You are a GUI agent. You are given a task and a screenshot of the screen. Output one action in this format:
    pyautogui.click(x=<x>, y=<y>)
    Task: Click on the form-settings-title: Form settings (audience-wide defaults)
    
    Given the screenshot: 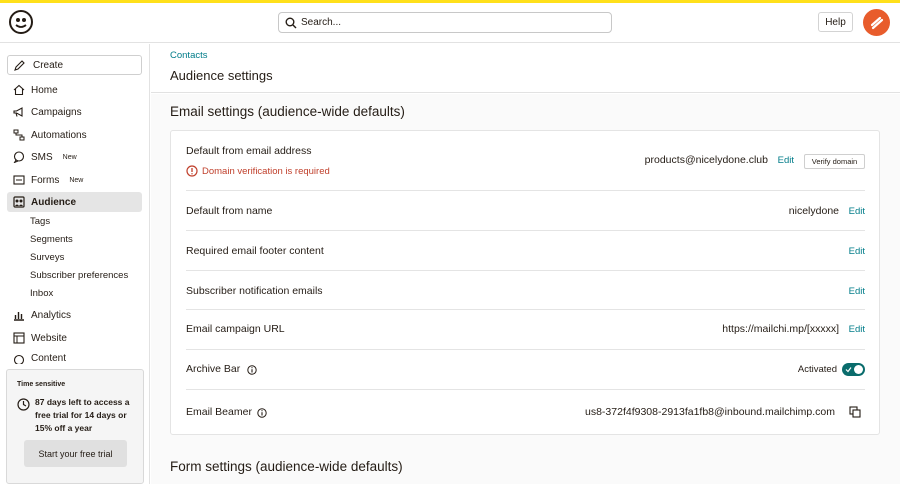 What is the action you would take?
    pyautogui.click(x=286, y=466)
    